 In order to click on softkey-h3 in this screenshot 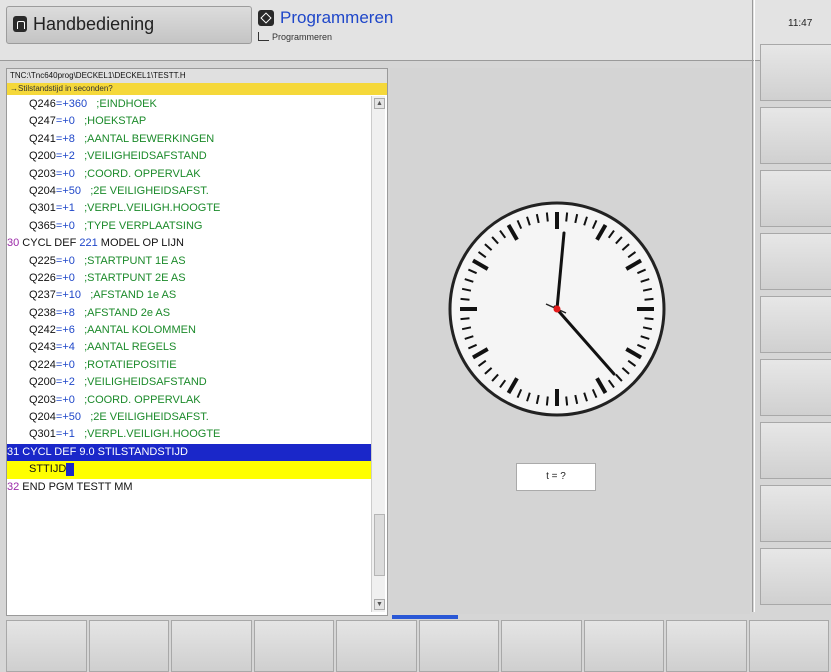, I will do `click(211, 646)`.